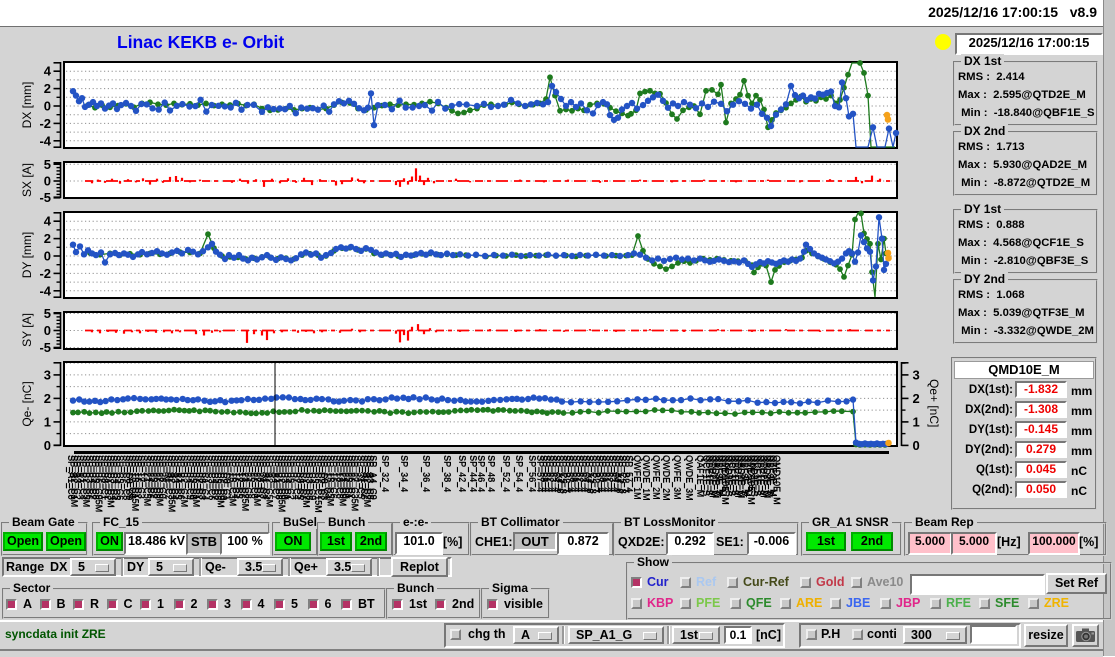 Image resolution: width=1115 pixels, height=657 pixels. I want to click on svg-text: SP_42_4, so click(462, 473).